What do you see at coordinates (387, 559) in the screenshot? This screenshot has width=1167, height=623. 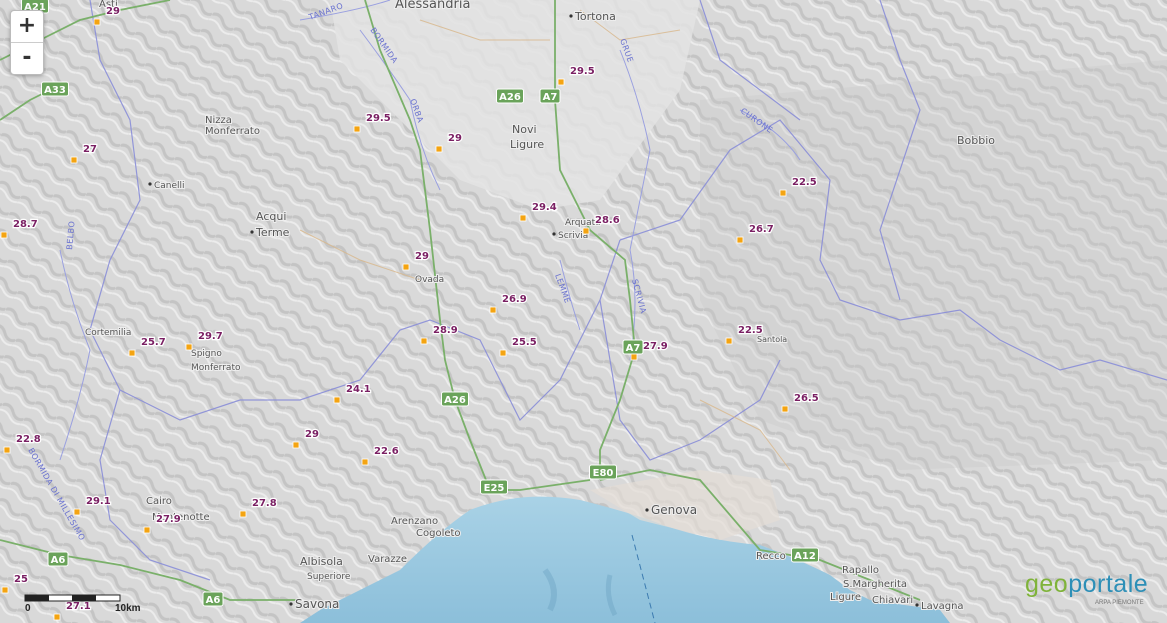 I see `place-label: Varazze` at bounding box center [387, 559].